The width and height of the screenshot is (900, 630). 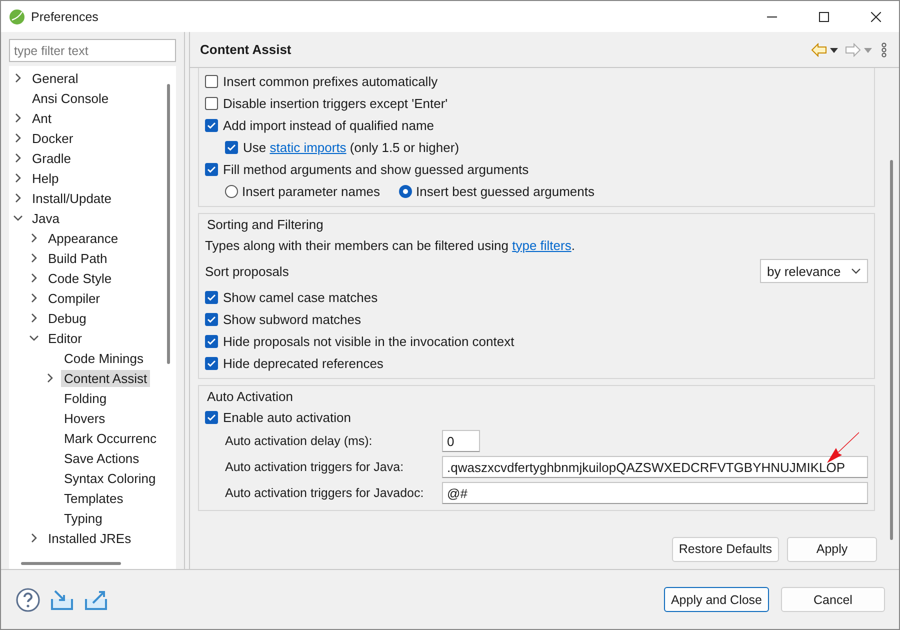 What do you see at coordinates (833, 599) in the screenshot?
I see `cancel-button: Cancel` at bounding box center [833, 599].